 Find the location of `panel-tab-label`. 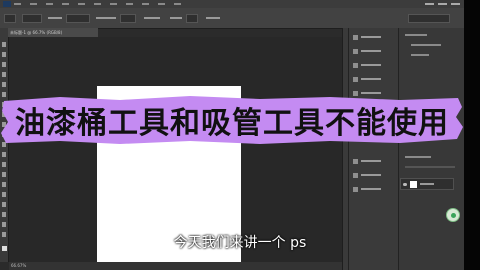

panel-tab-label is located at coordinates (416, 35).